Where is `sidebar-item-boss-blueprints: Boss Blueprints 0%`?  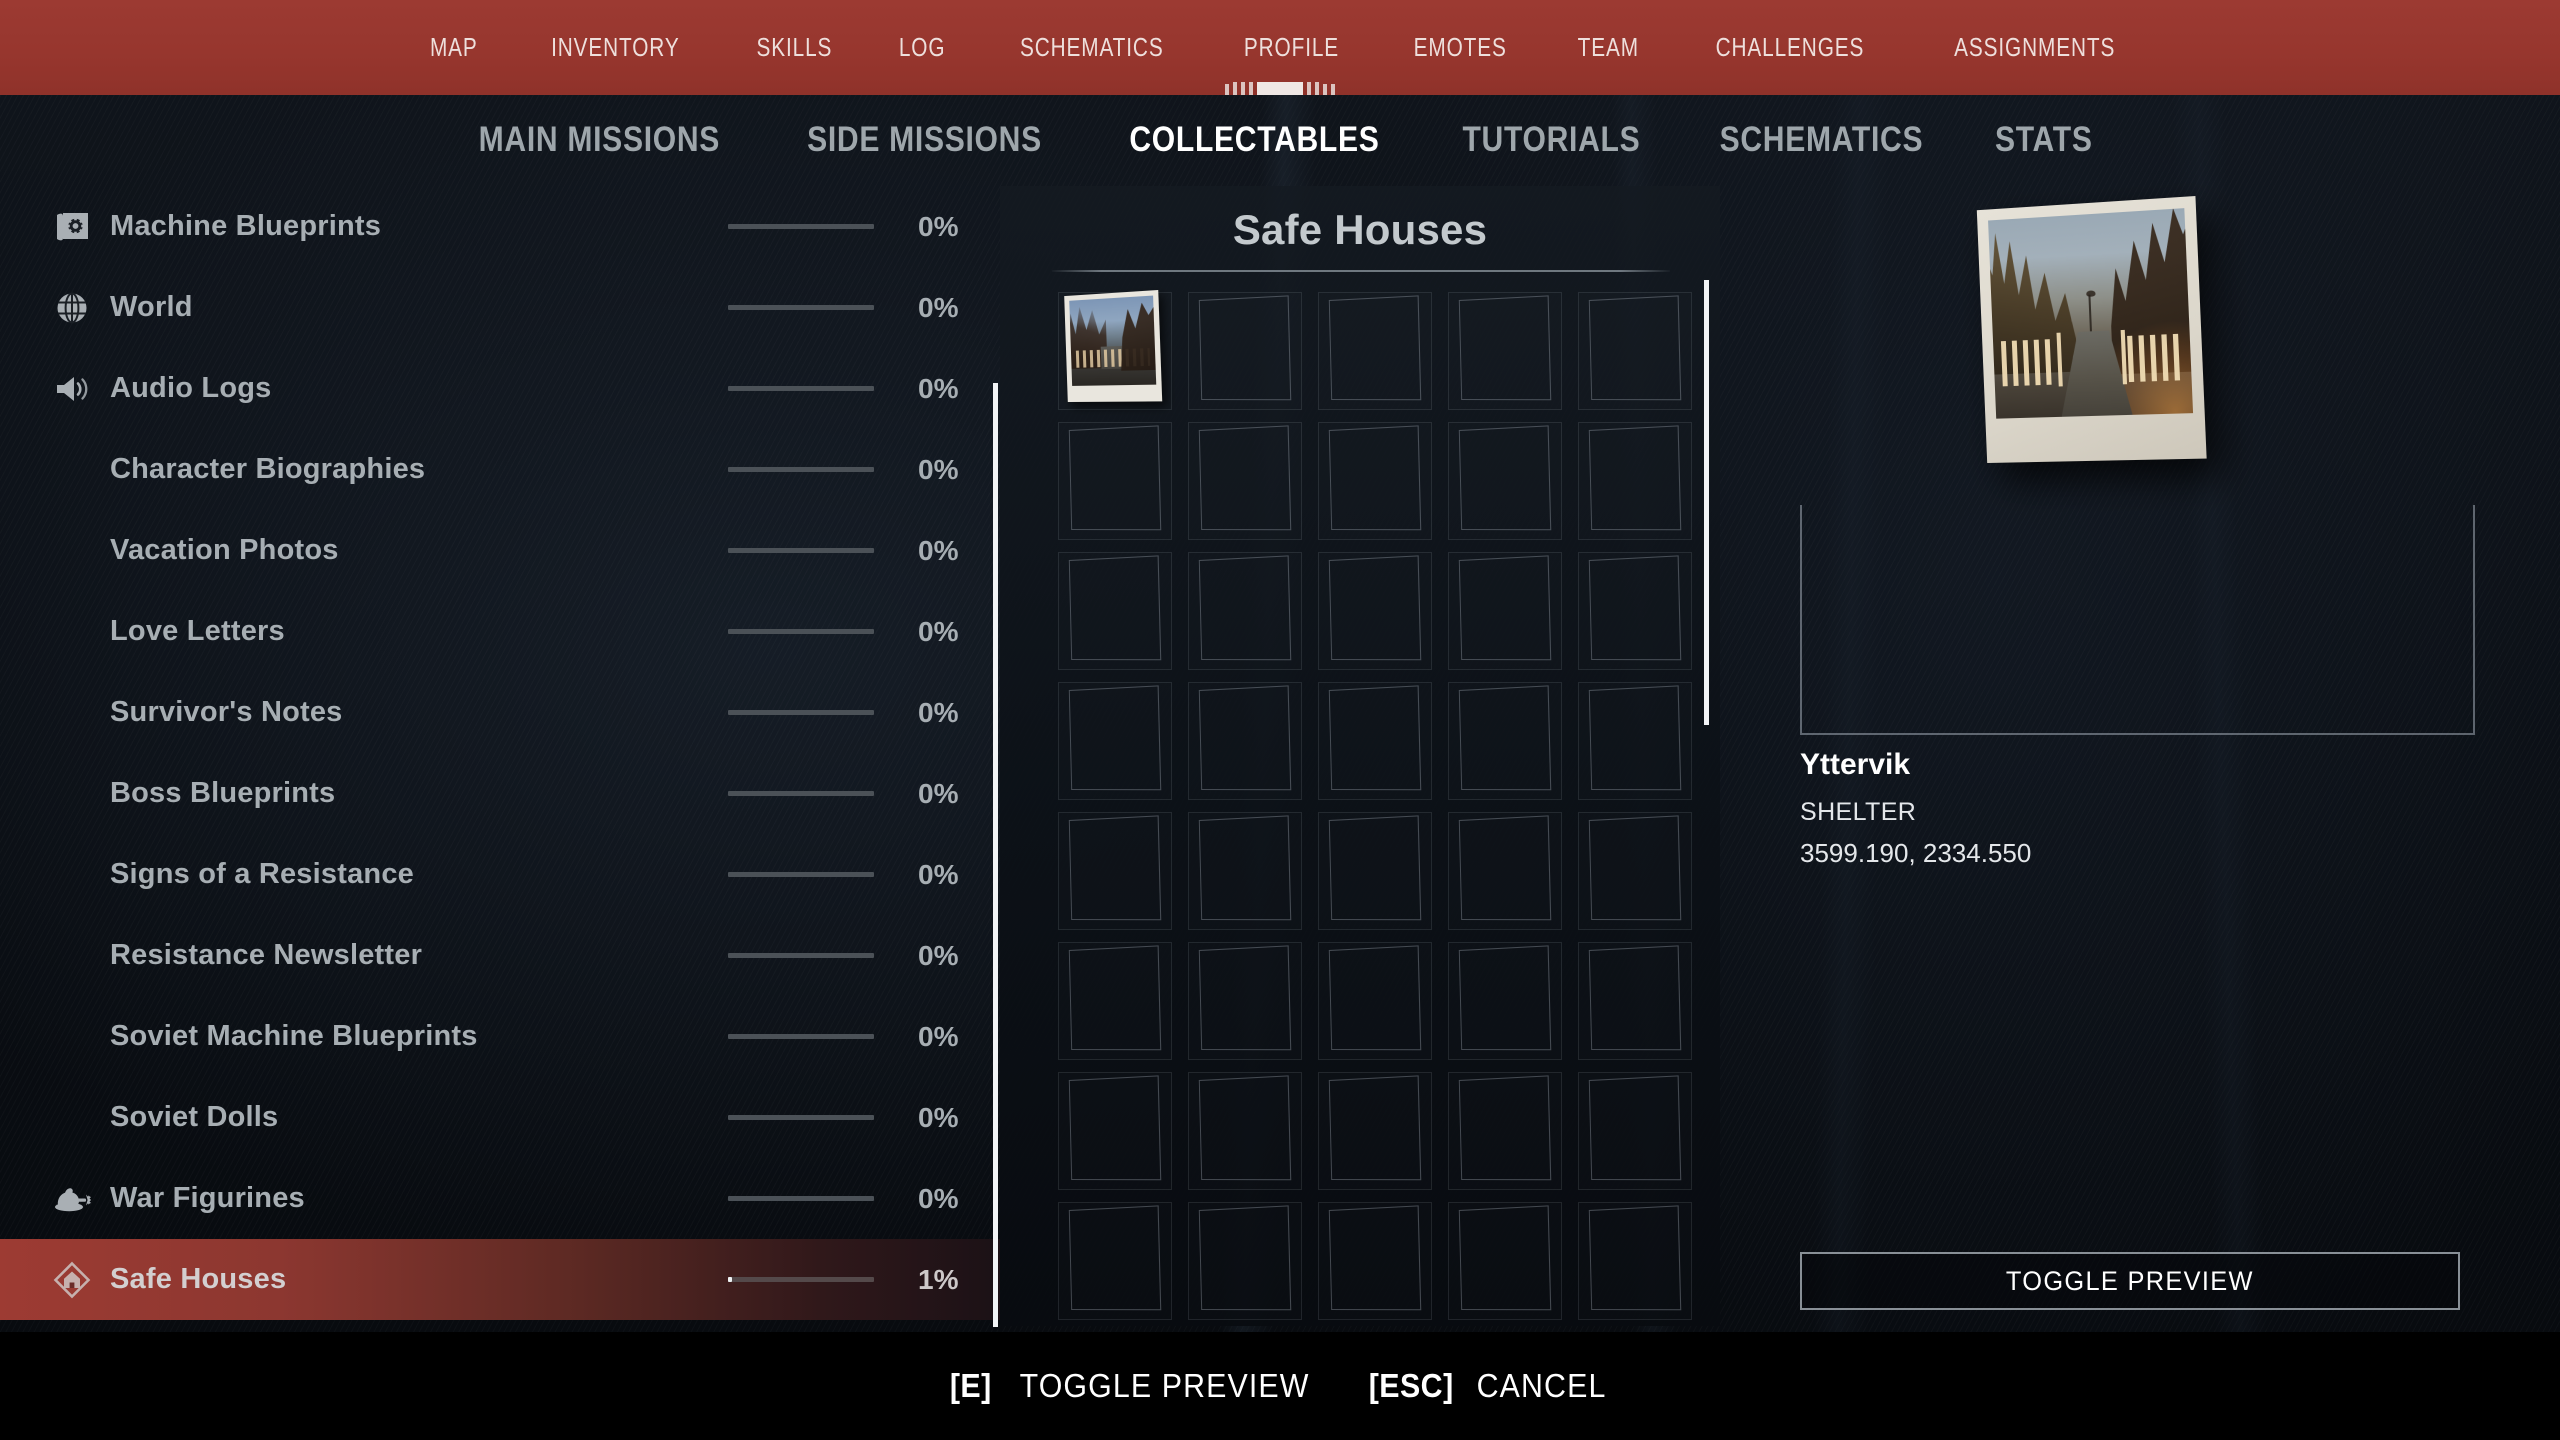
sidebar-item-boss-blueprints: Boss Blueprints 0% is located at coordinates (500, 793).